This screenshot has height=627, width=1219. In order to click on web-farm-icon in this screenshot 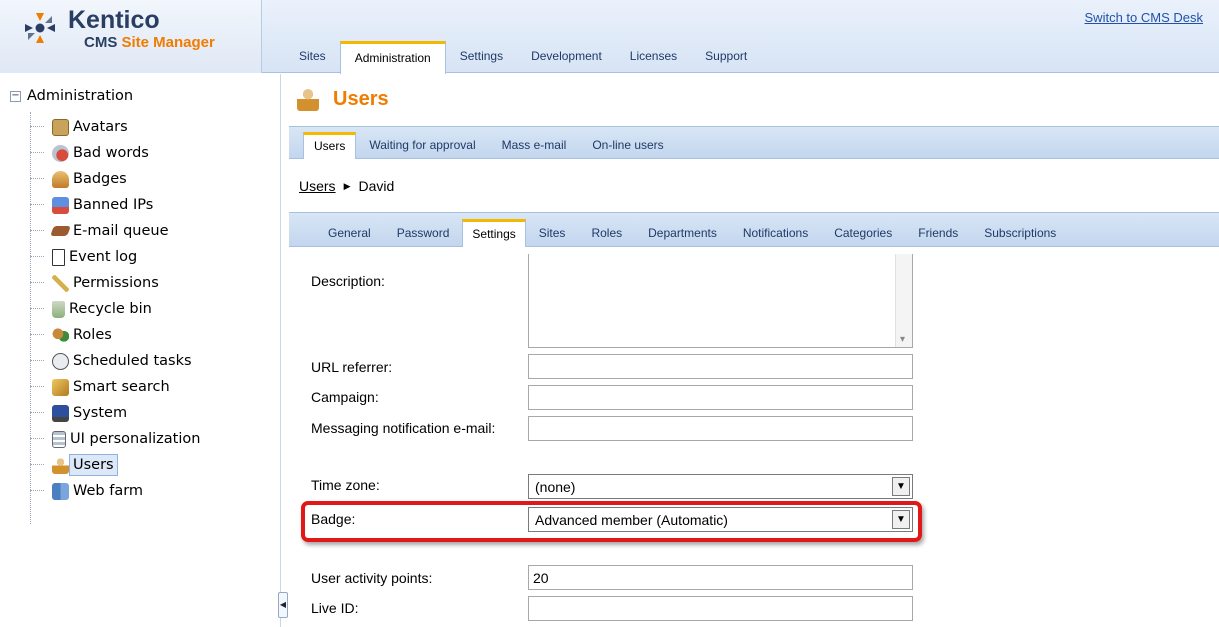, I will do `click(60, 491)`.